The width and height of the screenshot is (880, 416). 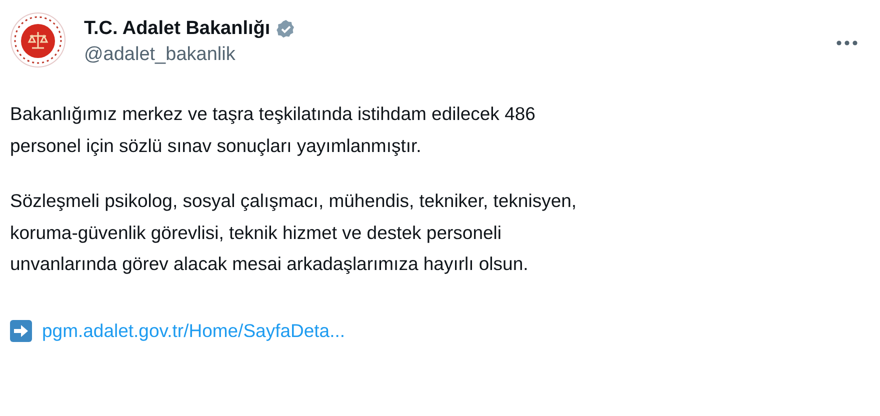 What do you see at coordinates (273, 130) in the screenshot?
I see `post-text: Bakanlığımız merkez ve taşra teşkilatında istihdam edilecek 486 personel için sözlü sınav sonuçları yayımlanmıştır.` at bounding box center [273, 130].